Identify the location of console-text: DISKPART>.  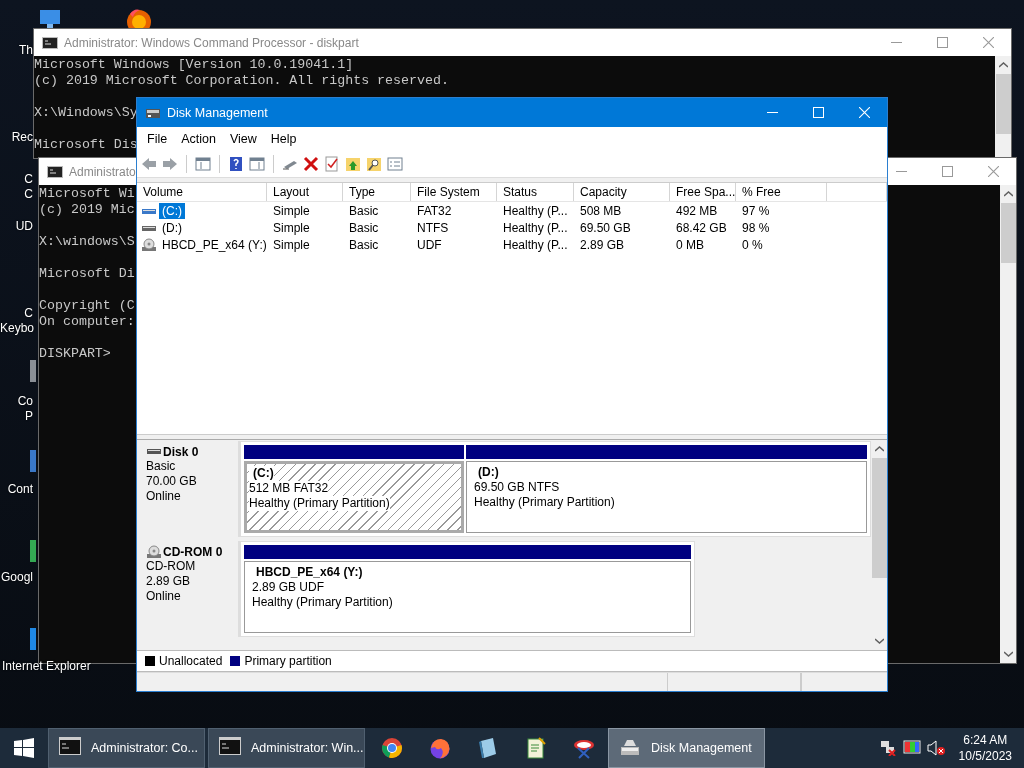
(75, 354).